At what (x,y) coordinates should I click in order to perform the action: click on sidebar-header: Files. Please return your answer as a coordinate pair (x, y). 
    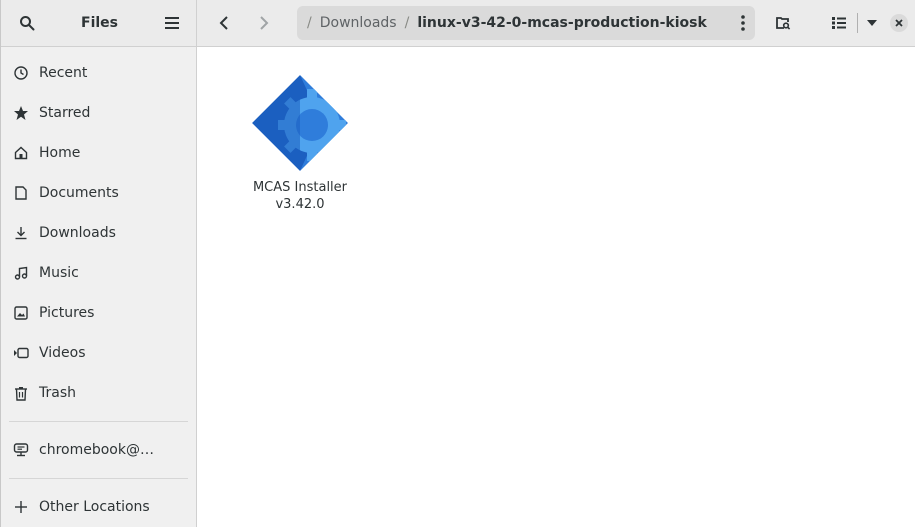
    Looking at the image, I should click on (99, 23).